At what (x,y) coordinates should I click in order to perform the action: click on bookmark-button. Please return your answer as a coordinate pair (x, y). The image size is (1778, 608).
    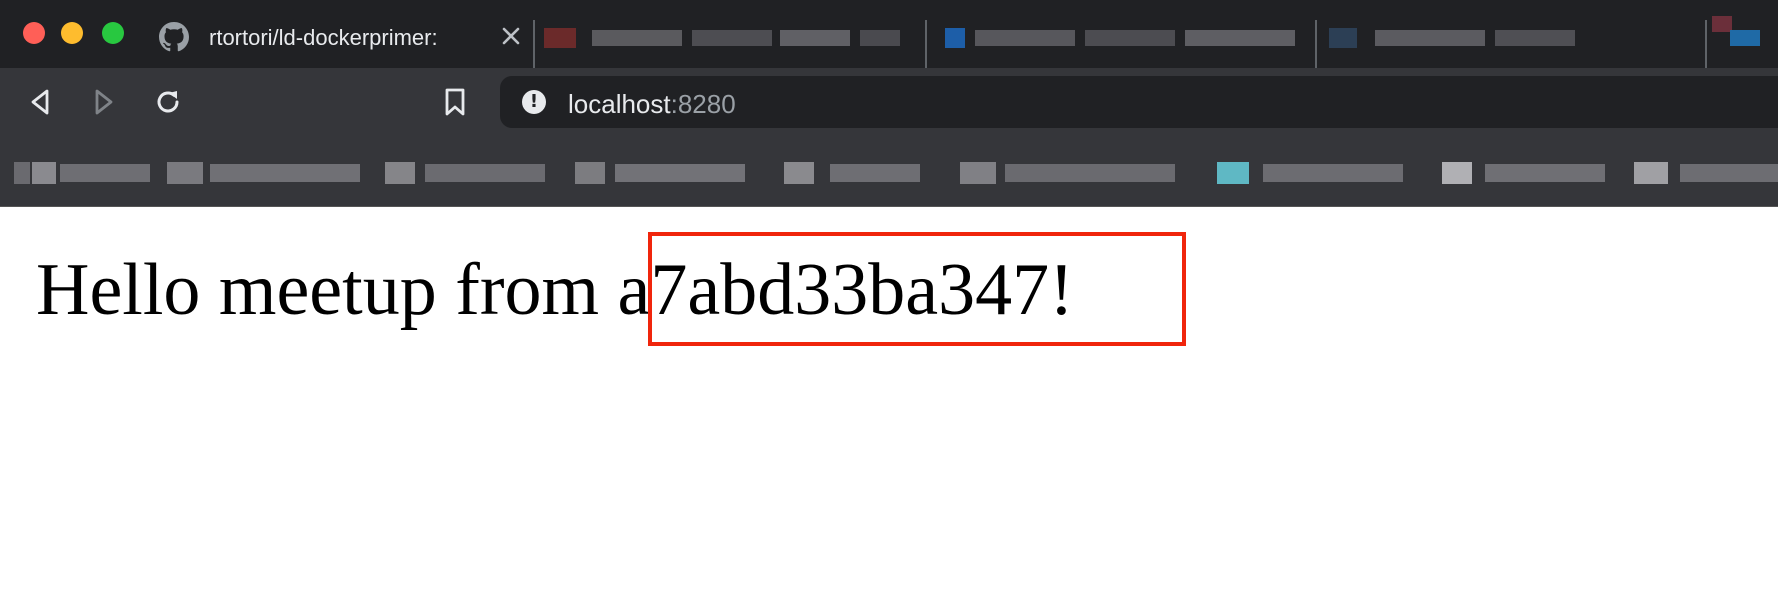
    Looking at the image, I should click on (455, 102).